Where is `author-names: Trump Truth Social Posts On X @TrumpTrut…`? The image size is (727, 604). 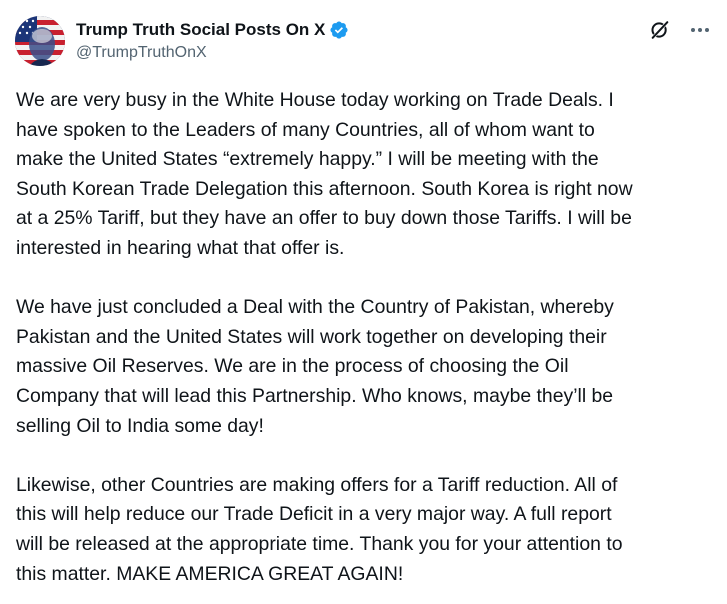
author-names: Trump Truth Social Posts On X @TrumpTrut… is located at coordinates (212, 40).